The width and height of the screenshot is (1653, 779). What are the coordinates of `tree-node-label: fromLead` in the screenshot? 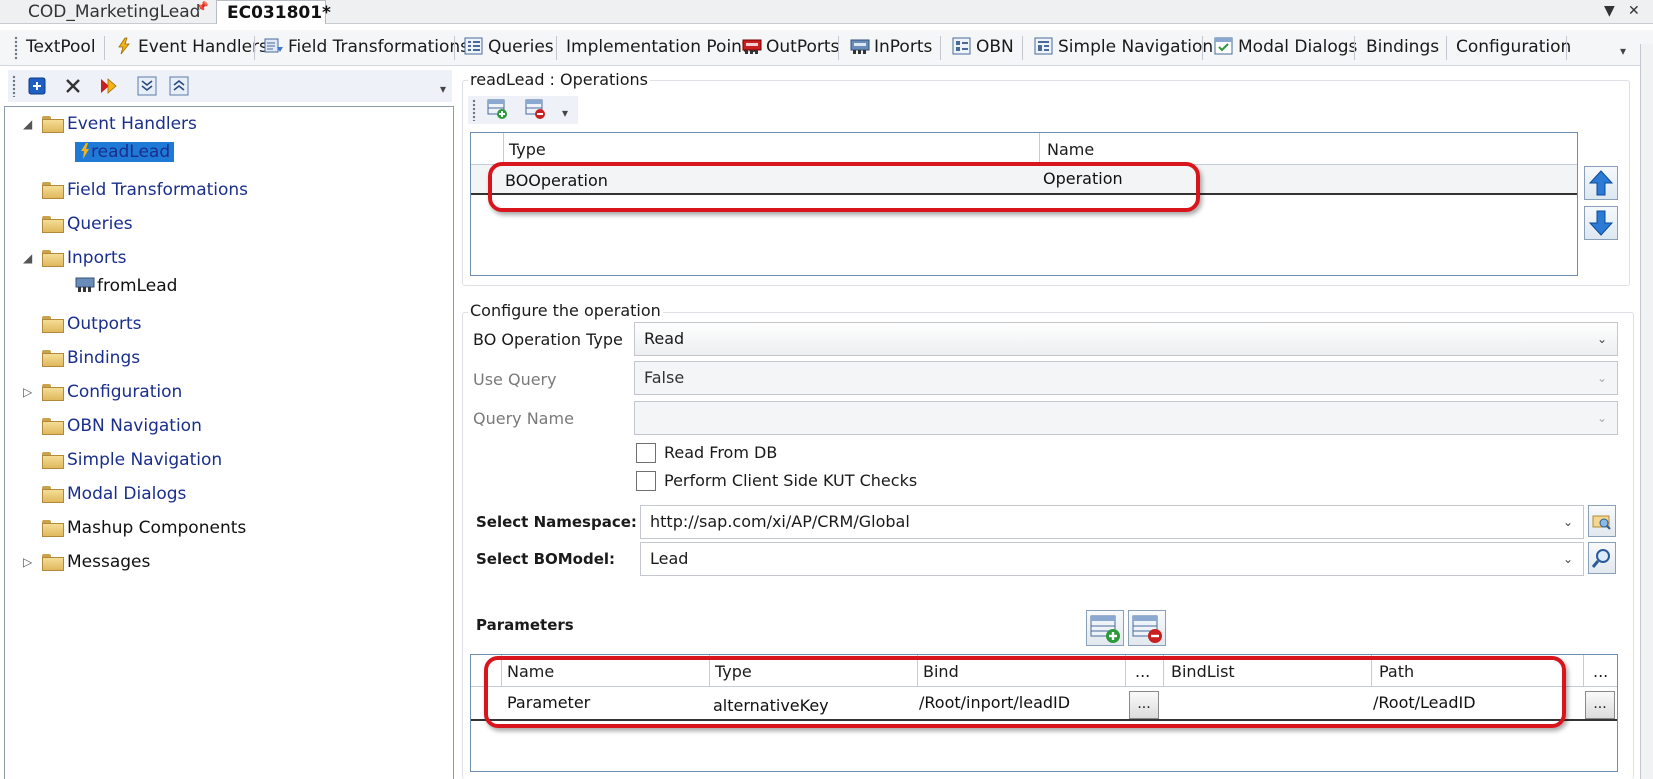 It's located at (137, 286).